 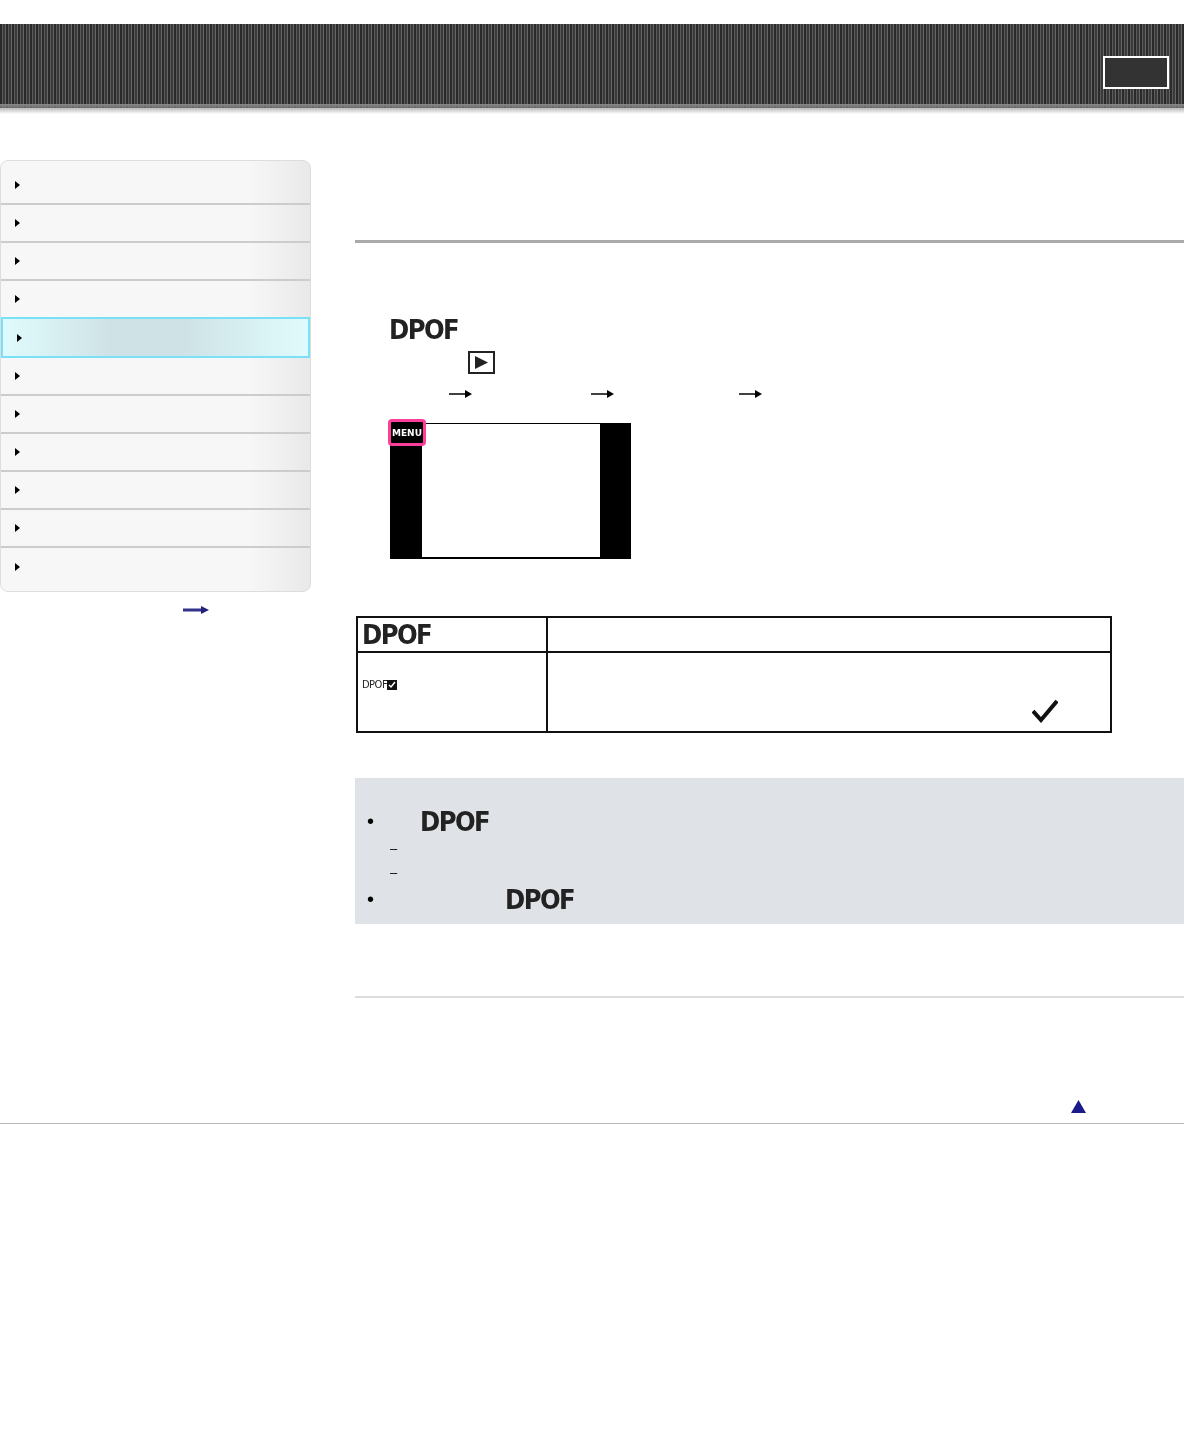 I want to click on up-triangle-icon, so click(x=1078, y=1106).